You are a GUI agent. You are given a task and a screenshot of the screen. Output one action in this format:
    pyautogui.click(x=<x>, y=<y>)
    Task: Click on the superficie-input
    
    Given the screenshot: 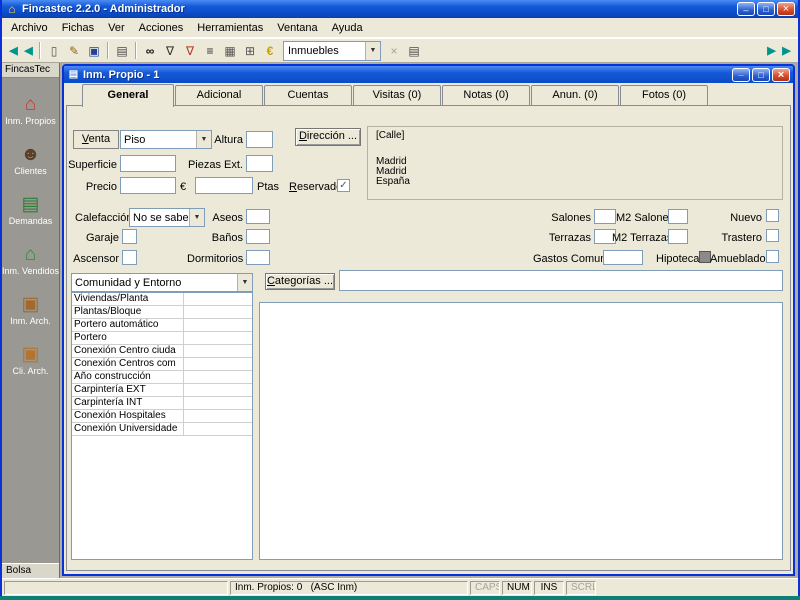 What is the action you would take?
    pyautogui.click(x=148, y=163)
    